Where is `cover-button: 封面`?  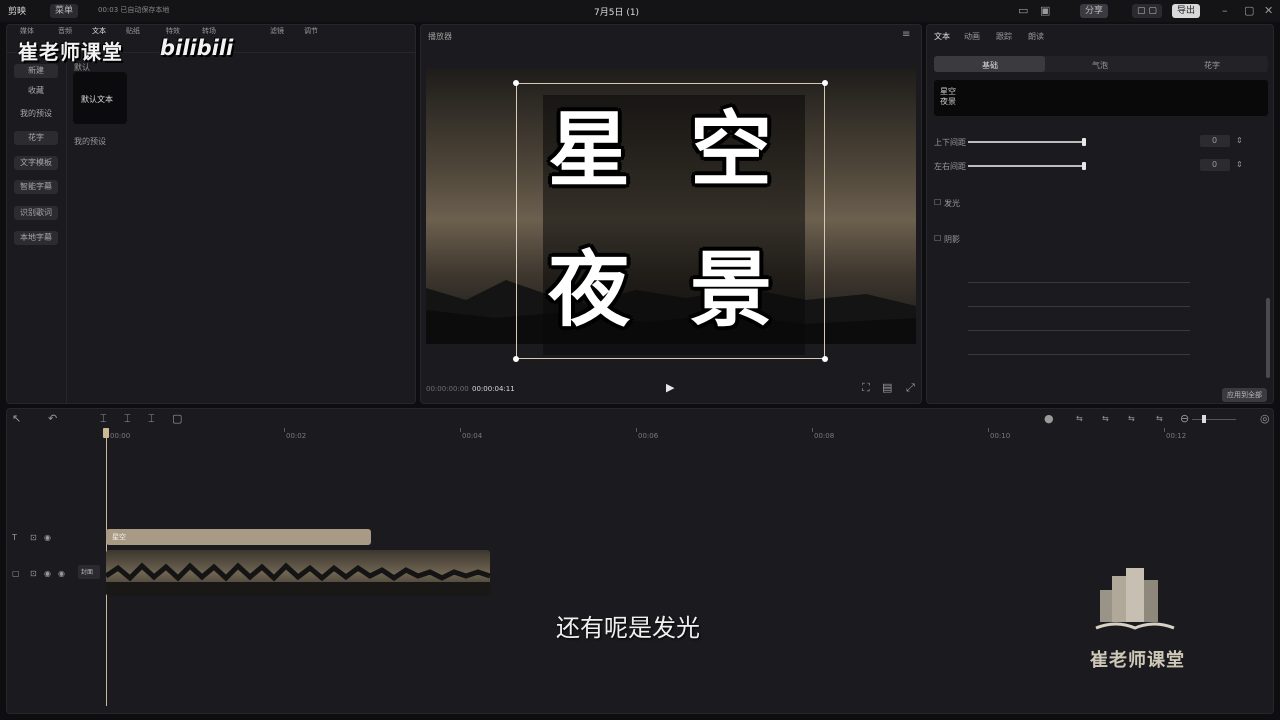
cover-button: 封面 is located at coordinates (89, 572).